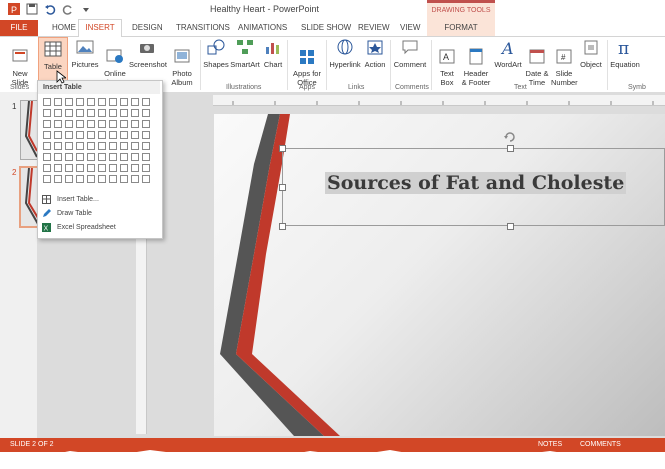 This screenshot has width=665, height=469. Describe the element at coordinates (147, 27) in the screenshot. I see `tab-design: DESIGN` at that location.